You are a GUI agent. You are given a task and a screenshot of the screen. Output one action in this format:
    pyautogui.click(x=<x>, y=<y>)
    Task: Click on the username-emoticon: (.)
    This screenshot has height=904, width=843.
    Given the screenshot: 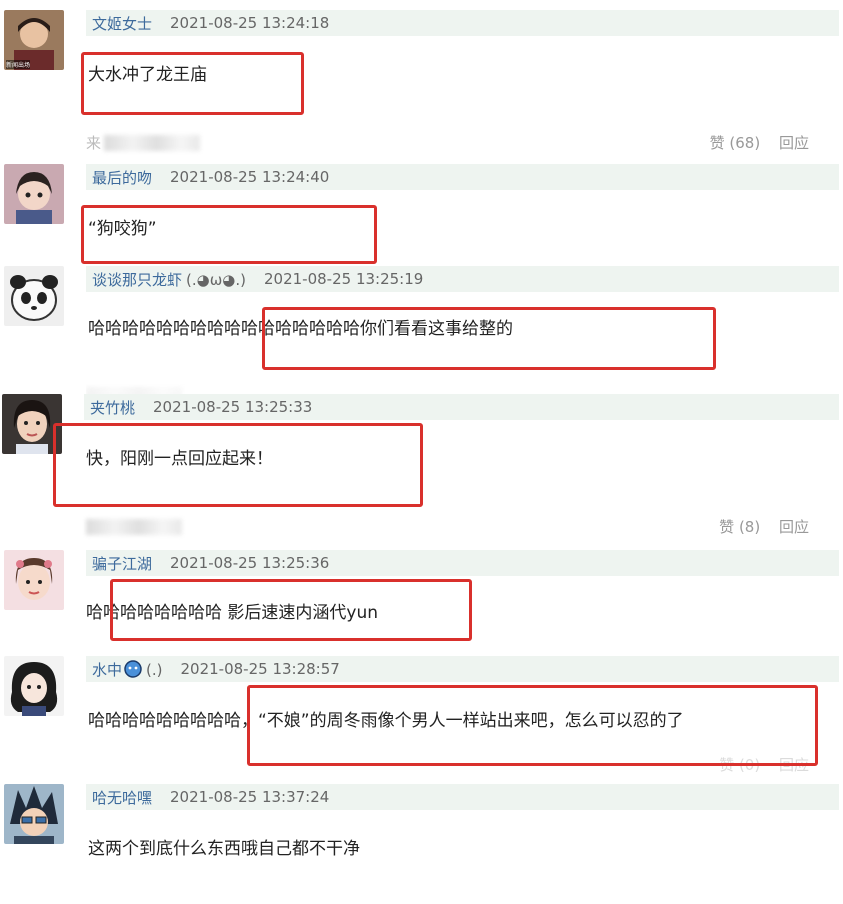 What is the action you would take?
    pyautogui.click(x=154, y=669)
    